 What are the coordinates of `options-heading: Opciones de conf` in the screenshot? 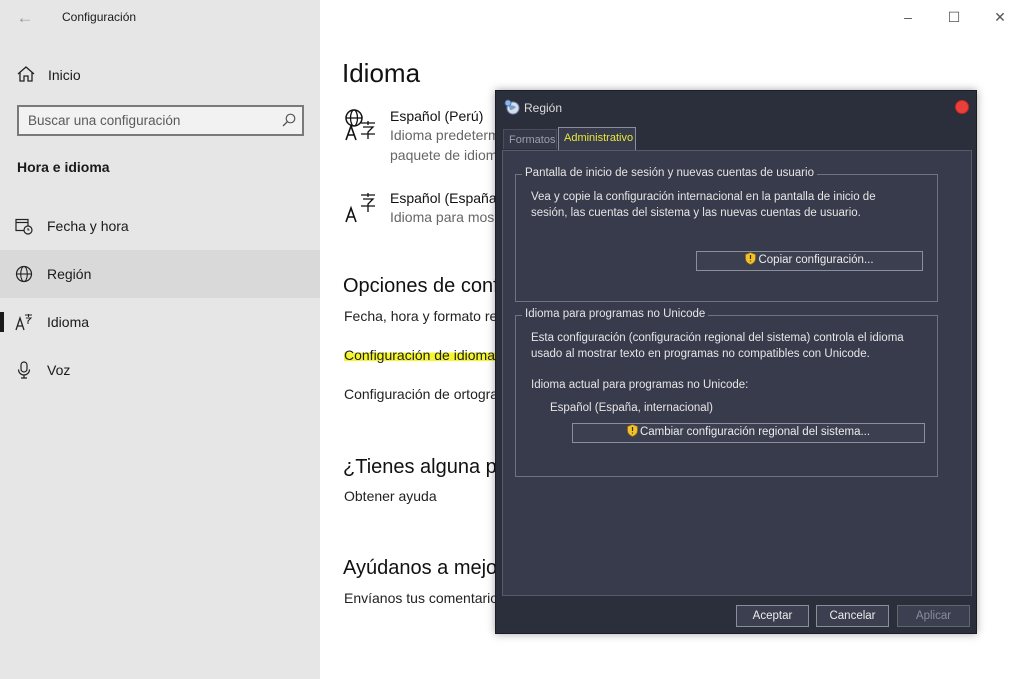 It's located at (421, 286).